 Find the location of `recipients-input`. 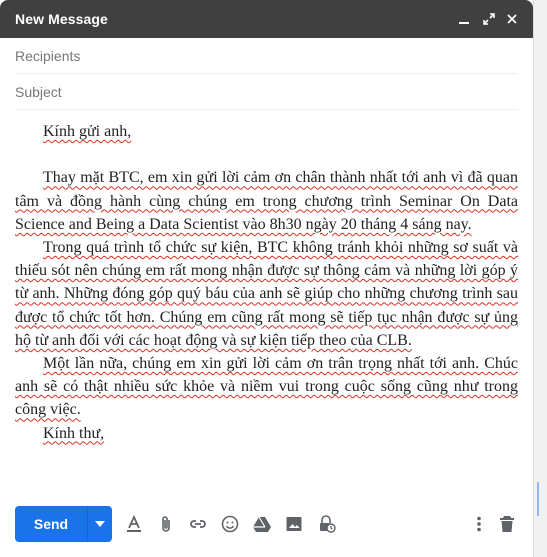

recipients-input is located at coordinates (266, 56).